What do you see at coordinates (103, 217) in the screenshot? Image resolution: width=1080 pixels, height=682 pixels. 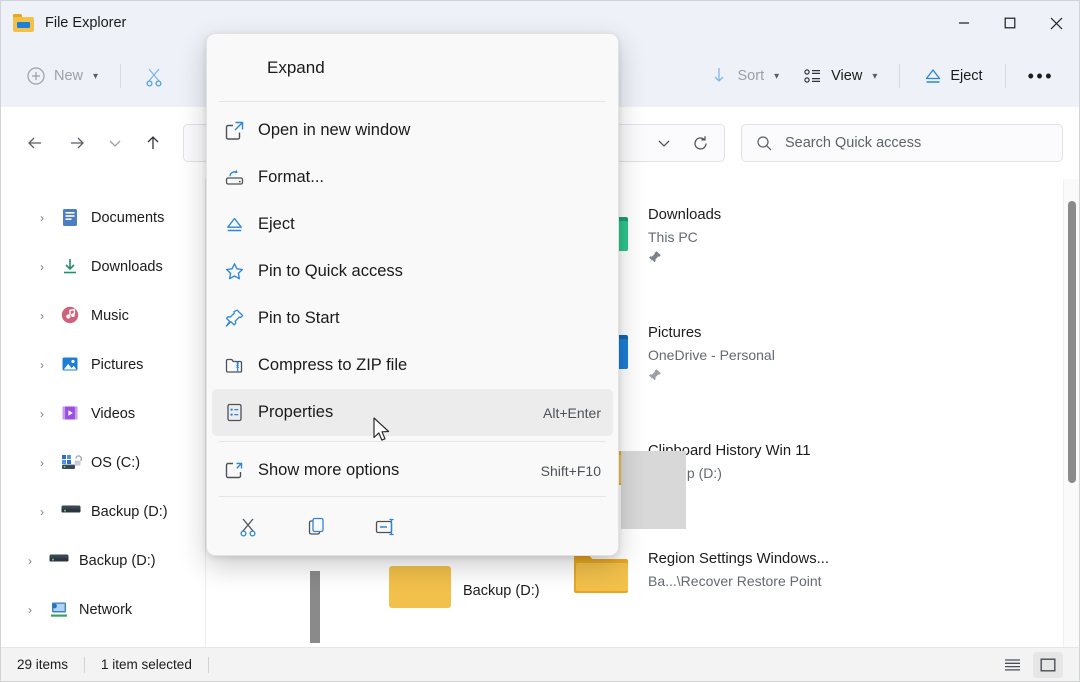 I see `sidebar-item-documents: › Documents` at bounding box center [103, 217].